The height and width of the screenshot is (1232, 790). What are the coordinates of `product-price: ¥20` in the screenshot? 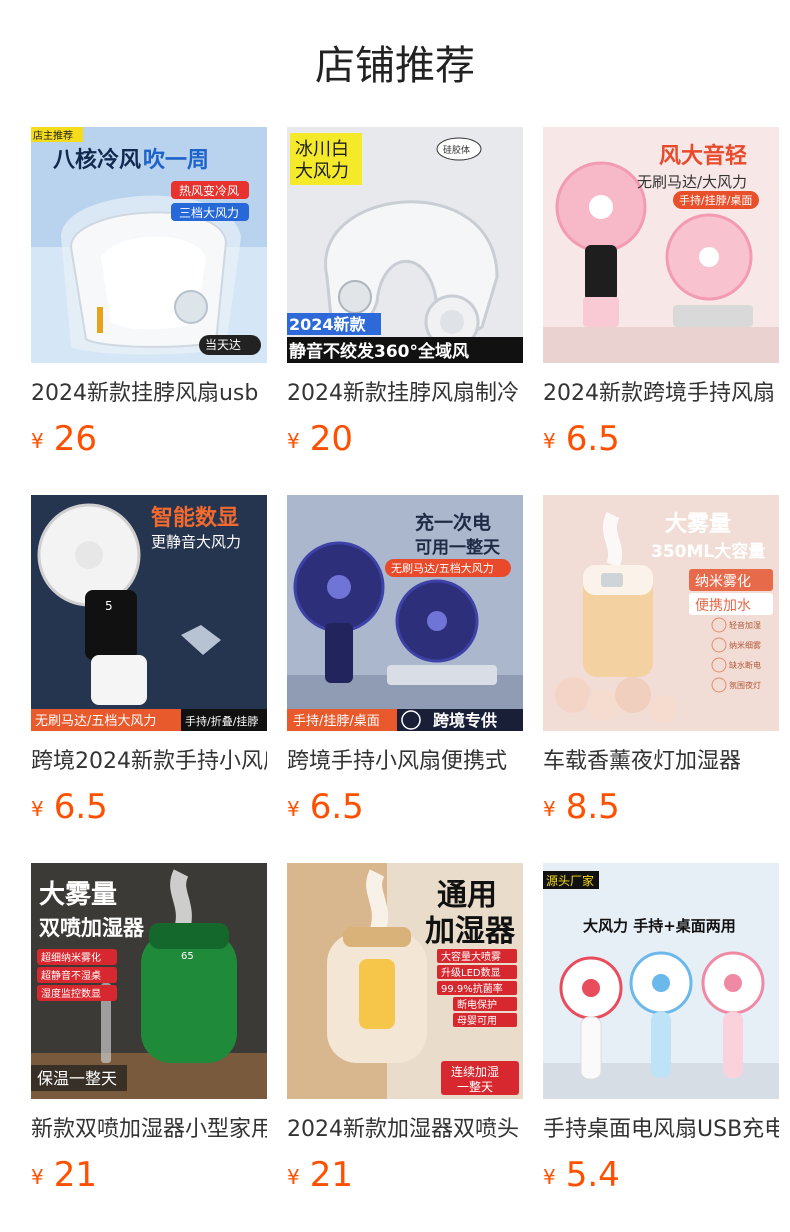 It's located at (320, 439).